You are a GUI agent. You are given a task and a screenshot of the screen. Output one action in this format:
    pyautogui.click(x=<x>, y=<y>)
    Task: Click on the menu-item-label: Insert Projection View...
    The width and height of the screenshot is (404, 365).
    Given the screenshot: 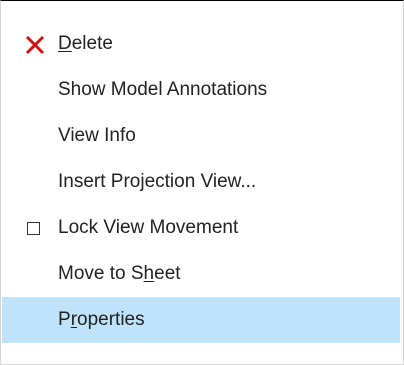 What is the action you would take?
    pyautogui.click(x=157, y=181)
    